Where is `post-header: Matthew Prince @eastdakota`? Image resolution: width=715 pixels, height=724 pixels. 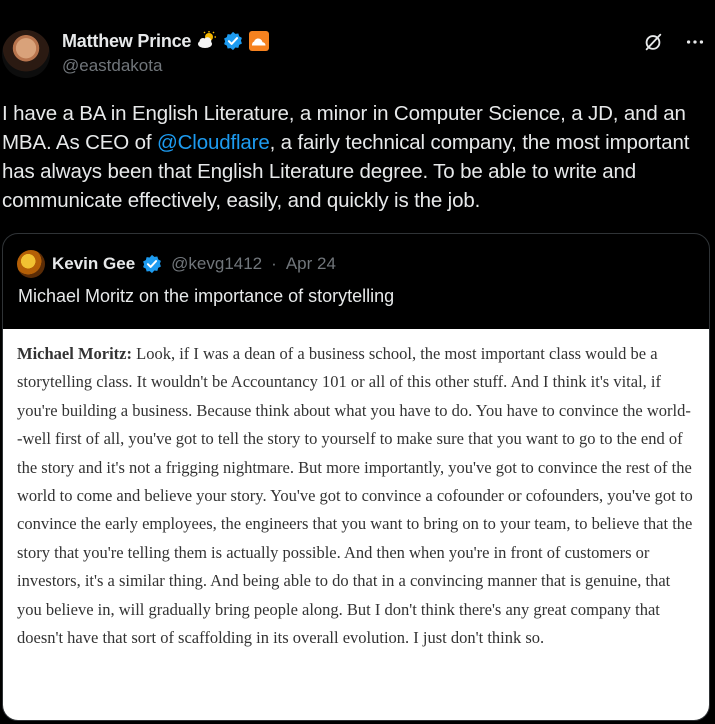
post-header: Matthew Prince @eastdakota is located at coordinates (357, 50).